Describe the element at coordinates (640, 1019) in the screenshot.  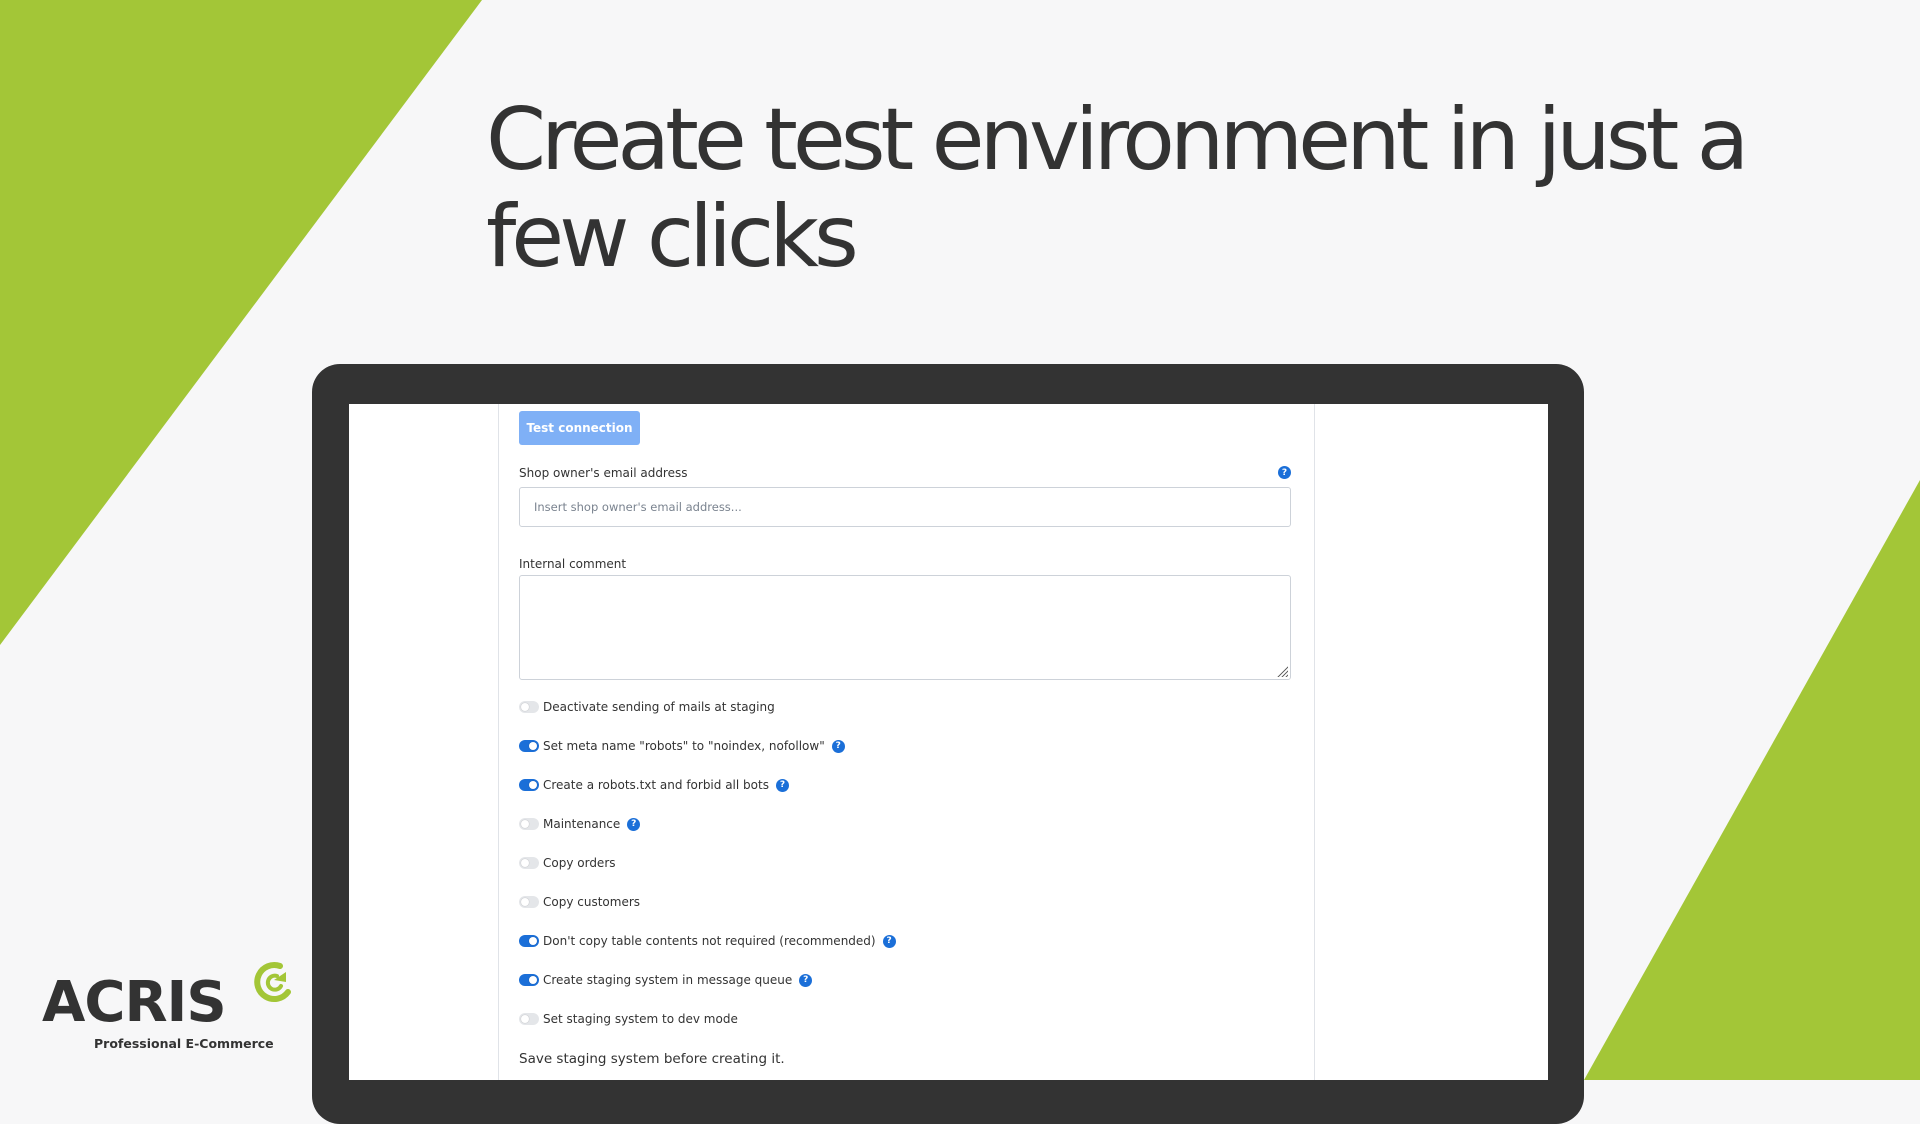
I see `toggle-label: Set staging system to dev mode` at that location.